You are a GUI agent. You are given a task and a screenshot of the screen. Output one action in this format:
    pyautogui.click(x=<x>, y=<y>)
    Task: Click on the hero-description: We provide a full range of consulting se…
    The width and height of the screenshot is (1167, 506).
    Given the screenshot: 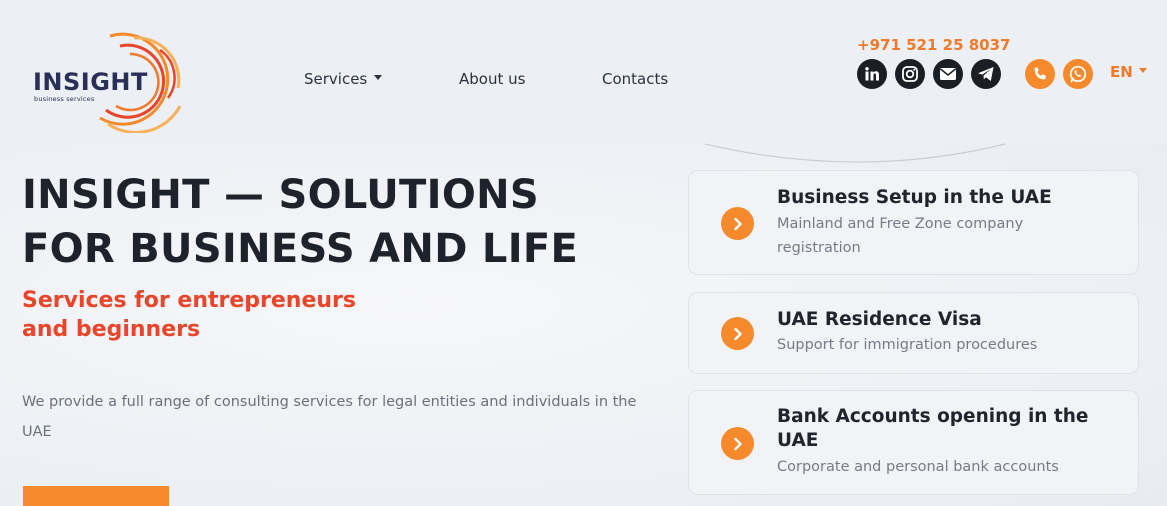 What is the action you would take?
    pyautogui.click(x=329, y=417)
    